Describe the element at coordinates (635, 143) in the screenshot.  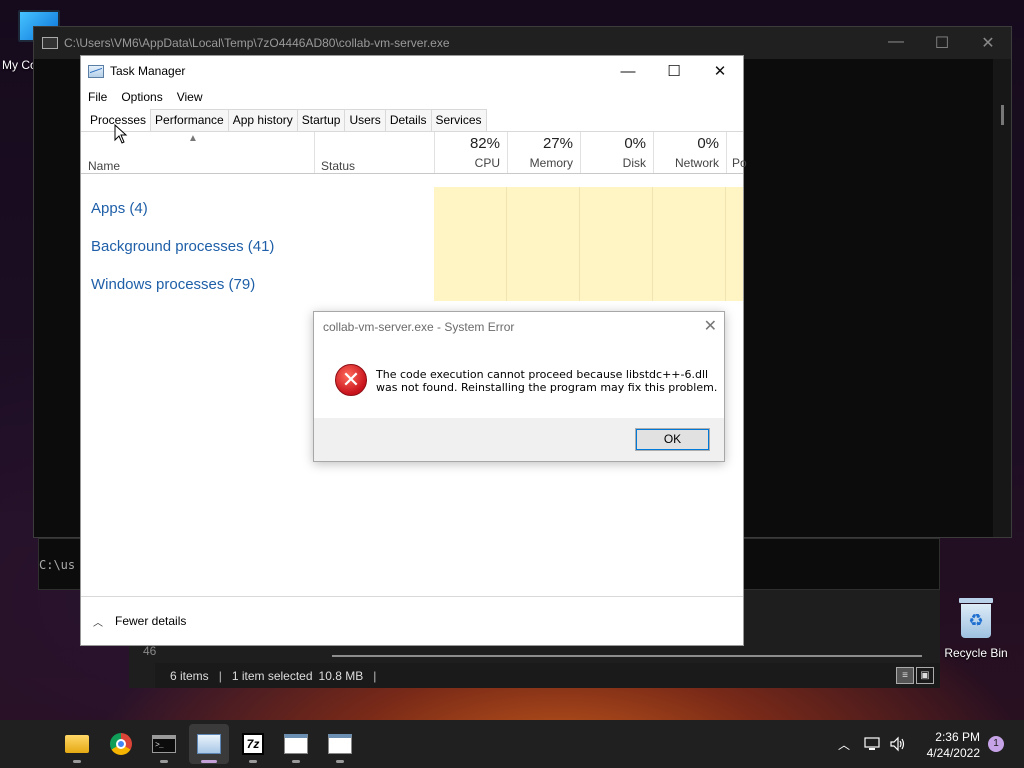
I see `disk-percent: 0%` at that location.